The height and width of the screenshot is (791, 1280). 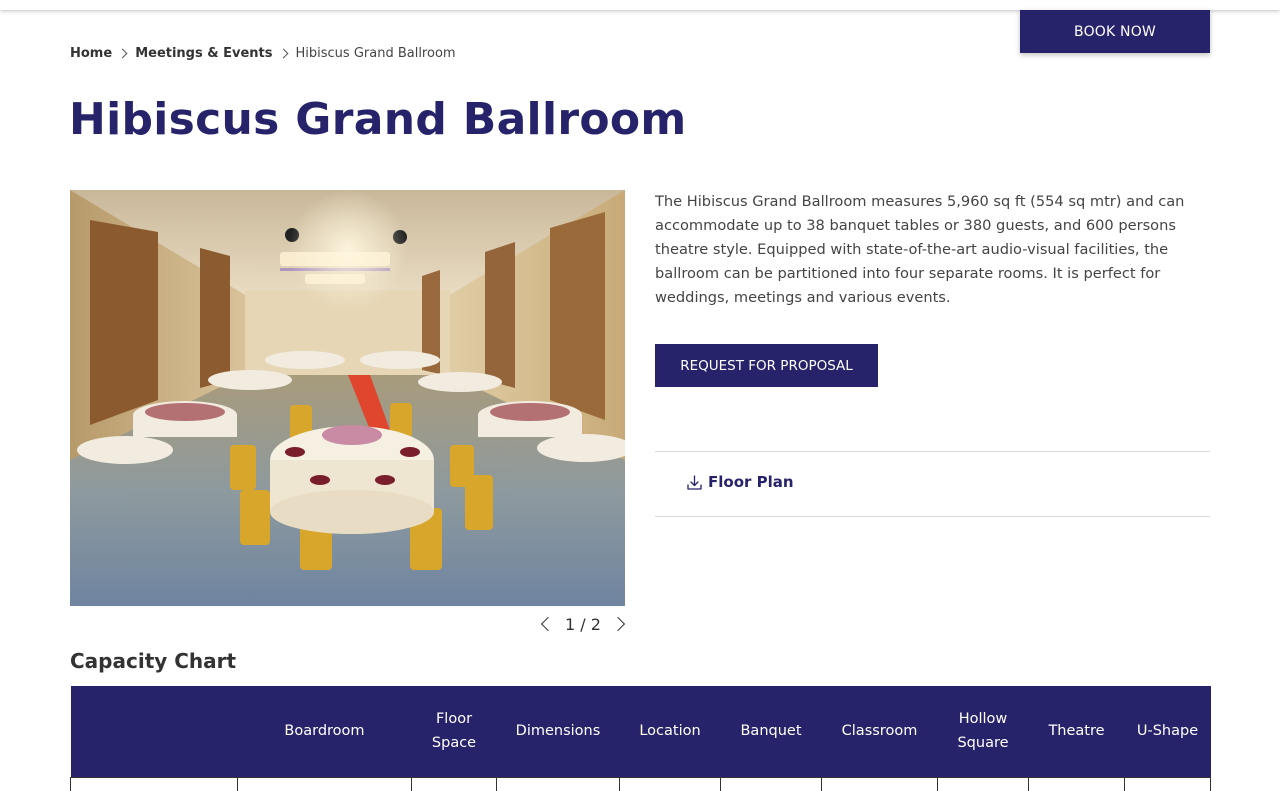 What do you see at coordinates (694, 482) in the screenshot?
I see `download-icon` at bounding box center [694, 482].